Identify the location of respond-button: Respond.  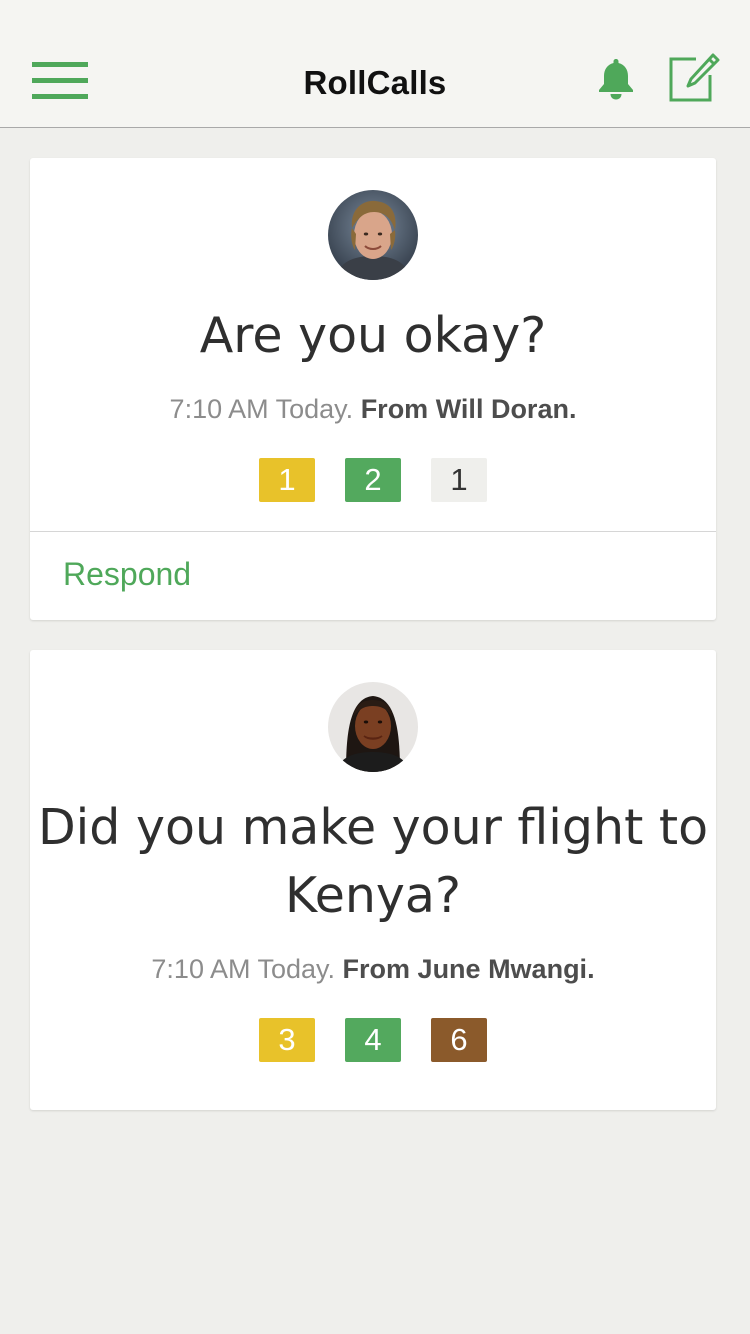
(127, 574).